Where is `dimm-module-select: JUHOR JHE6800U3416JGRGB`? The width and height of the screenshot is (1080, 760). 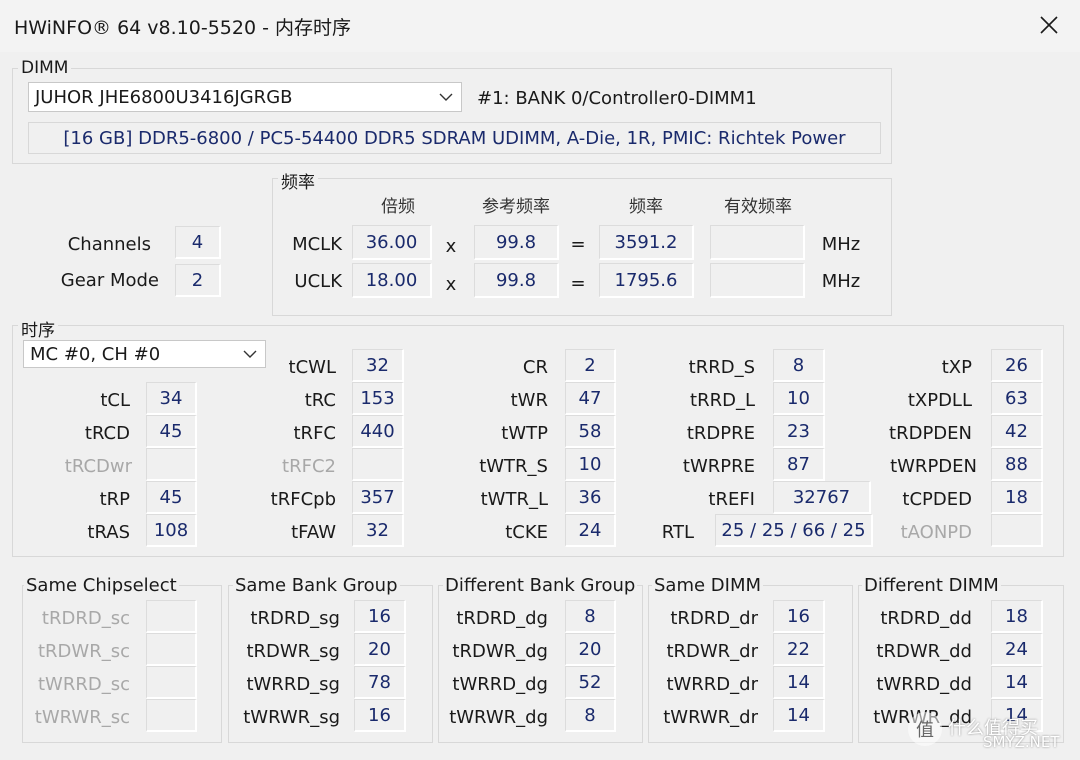
dimm-module-select: JUHOR JHE6800U3416JGRGB is located at coordinates (245, 97).